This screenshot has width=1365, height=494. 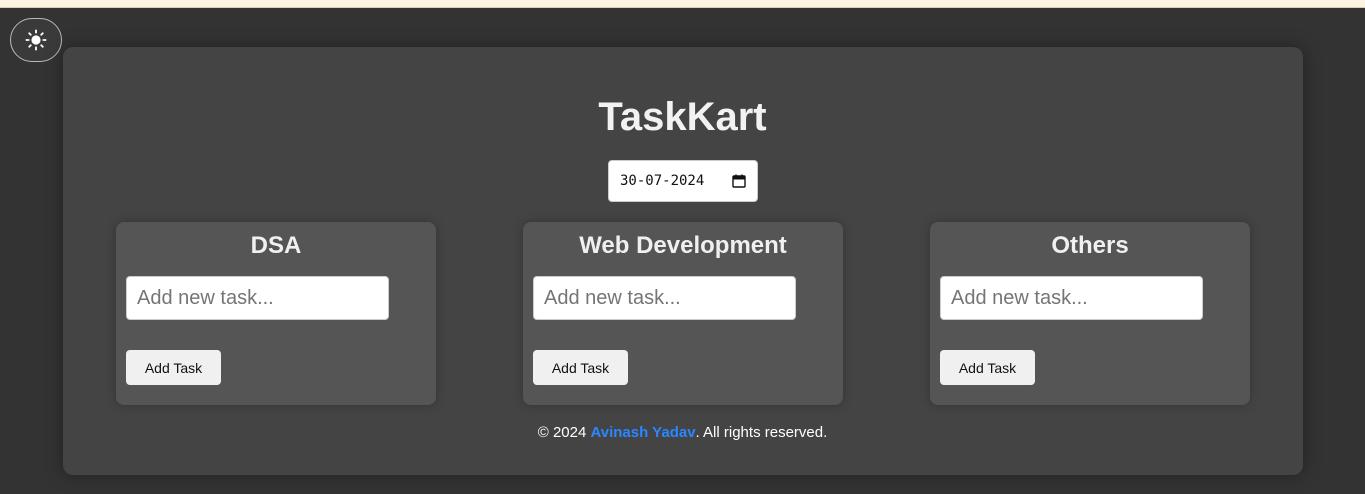 I want to click on theme-toggle-button, so click(x=36, y=40).